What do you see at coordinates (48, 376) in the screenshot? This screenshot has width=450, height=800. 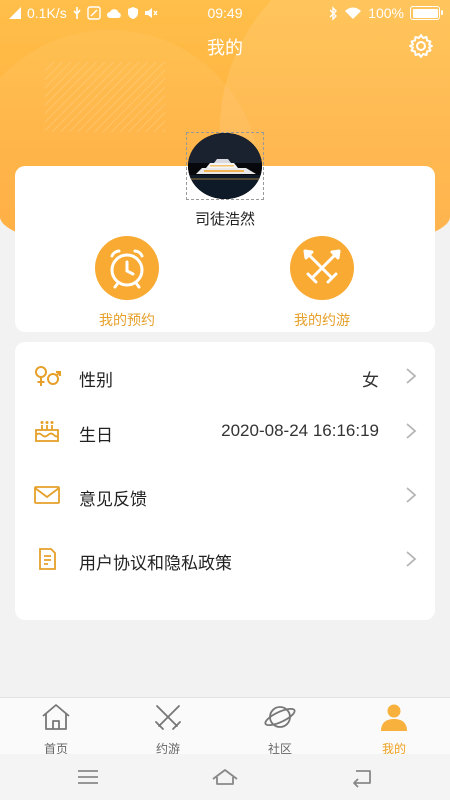 I see `gender-icon` at bounding box center [48, 376].